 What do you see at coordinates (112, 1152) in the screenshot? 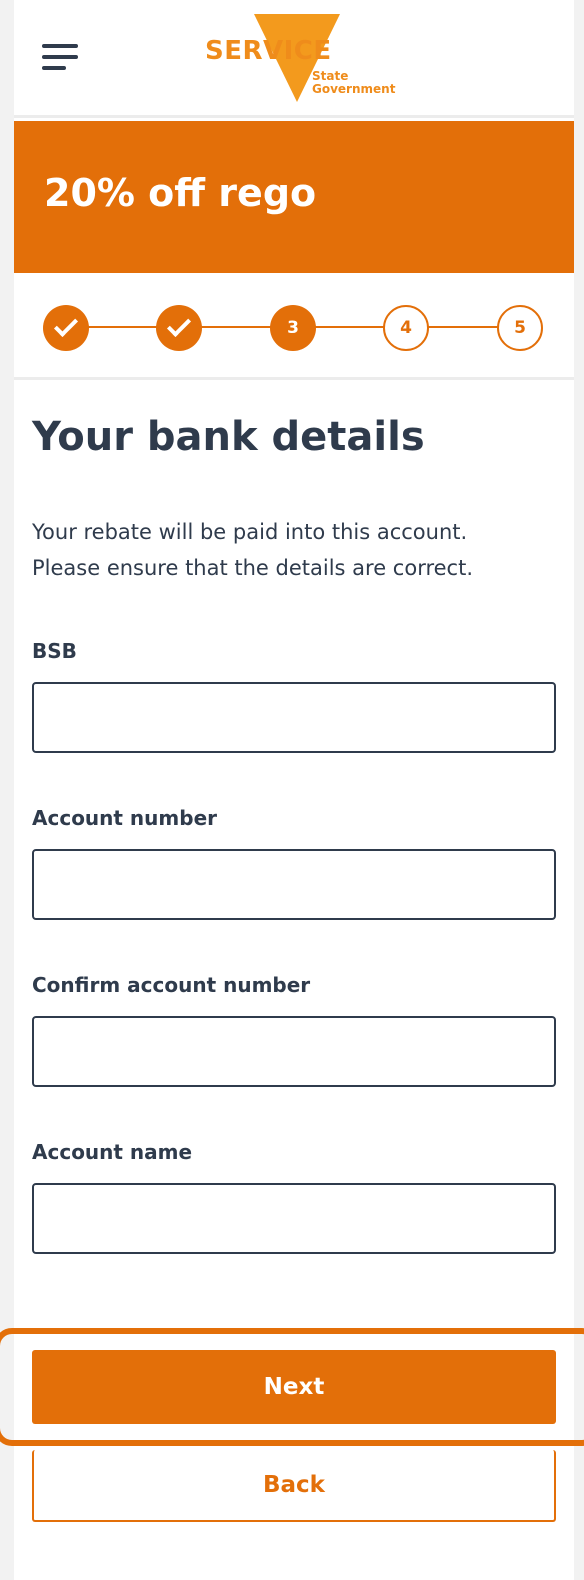
I see `account-name-label: Account name` at bounding box center [112, 1152].